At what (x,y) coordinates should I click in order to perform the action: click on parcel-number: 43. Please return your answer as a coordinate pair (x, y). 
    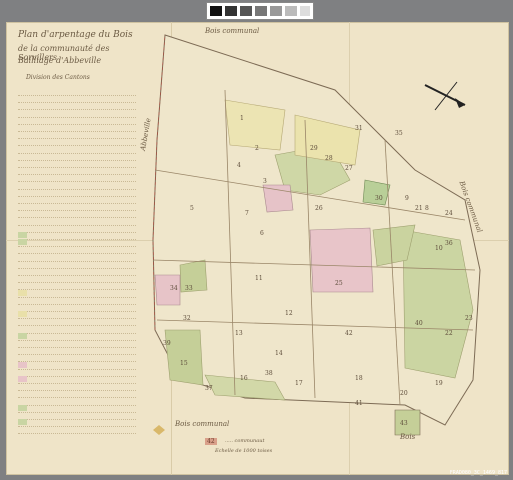
    Looking at the image, I should click on (404, 423).